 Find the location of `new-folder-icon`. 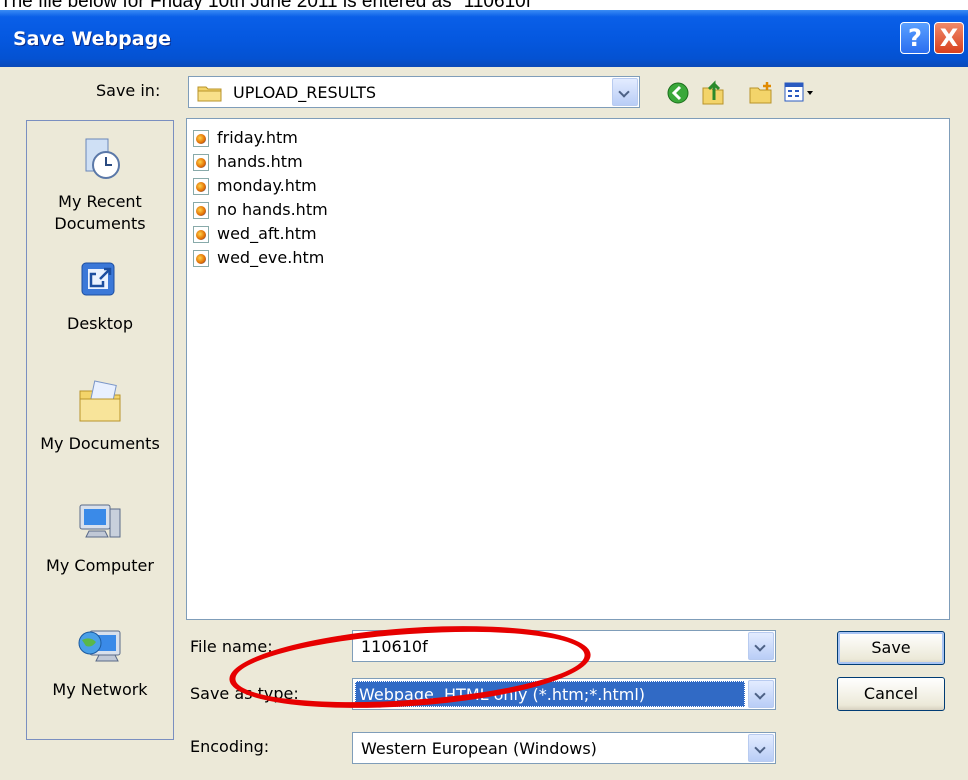

new-folder-icon is located at coordinates (761, 93).